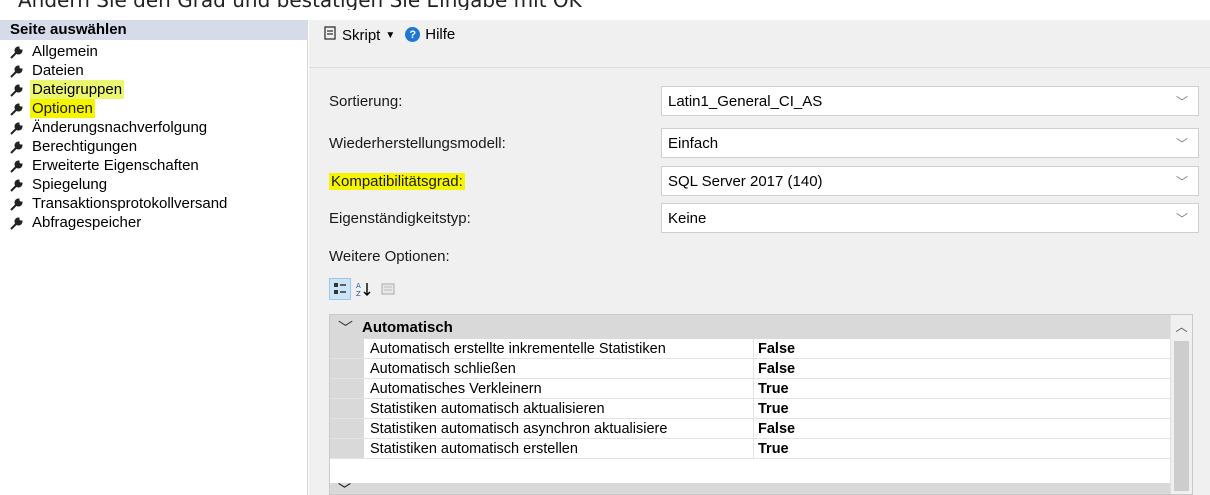 Image resolution: width=1210 pixels, height=495 pixels. Describe the element at coordinates (440, 34) in the screenshot. I see `help-label: Hilfe` at that location.